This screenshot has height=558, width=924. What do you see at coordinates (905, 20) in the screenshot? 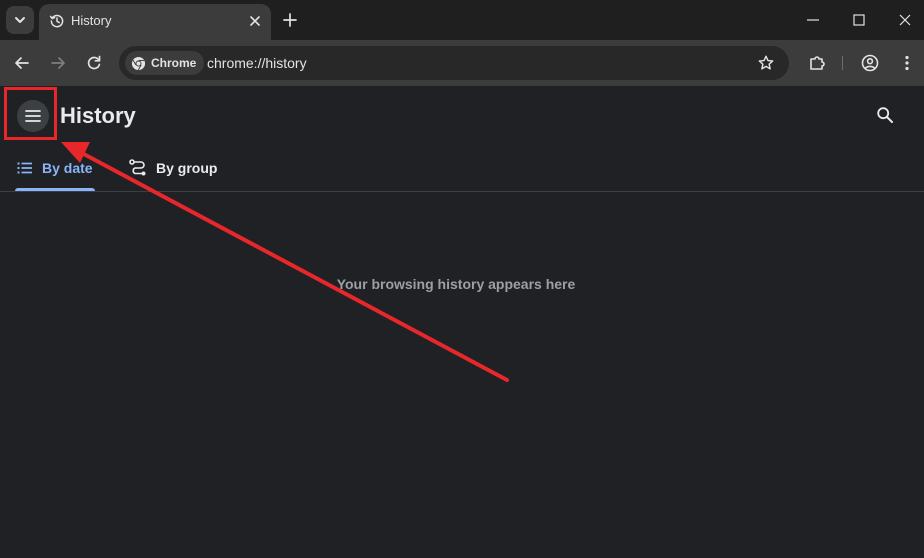
I see `window-close-icon` at bounding box center [905, 20].